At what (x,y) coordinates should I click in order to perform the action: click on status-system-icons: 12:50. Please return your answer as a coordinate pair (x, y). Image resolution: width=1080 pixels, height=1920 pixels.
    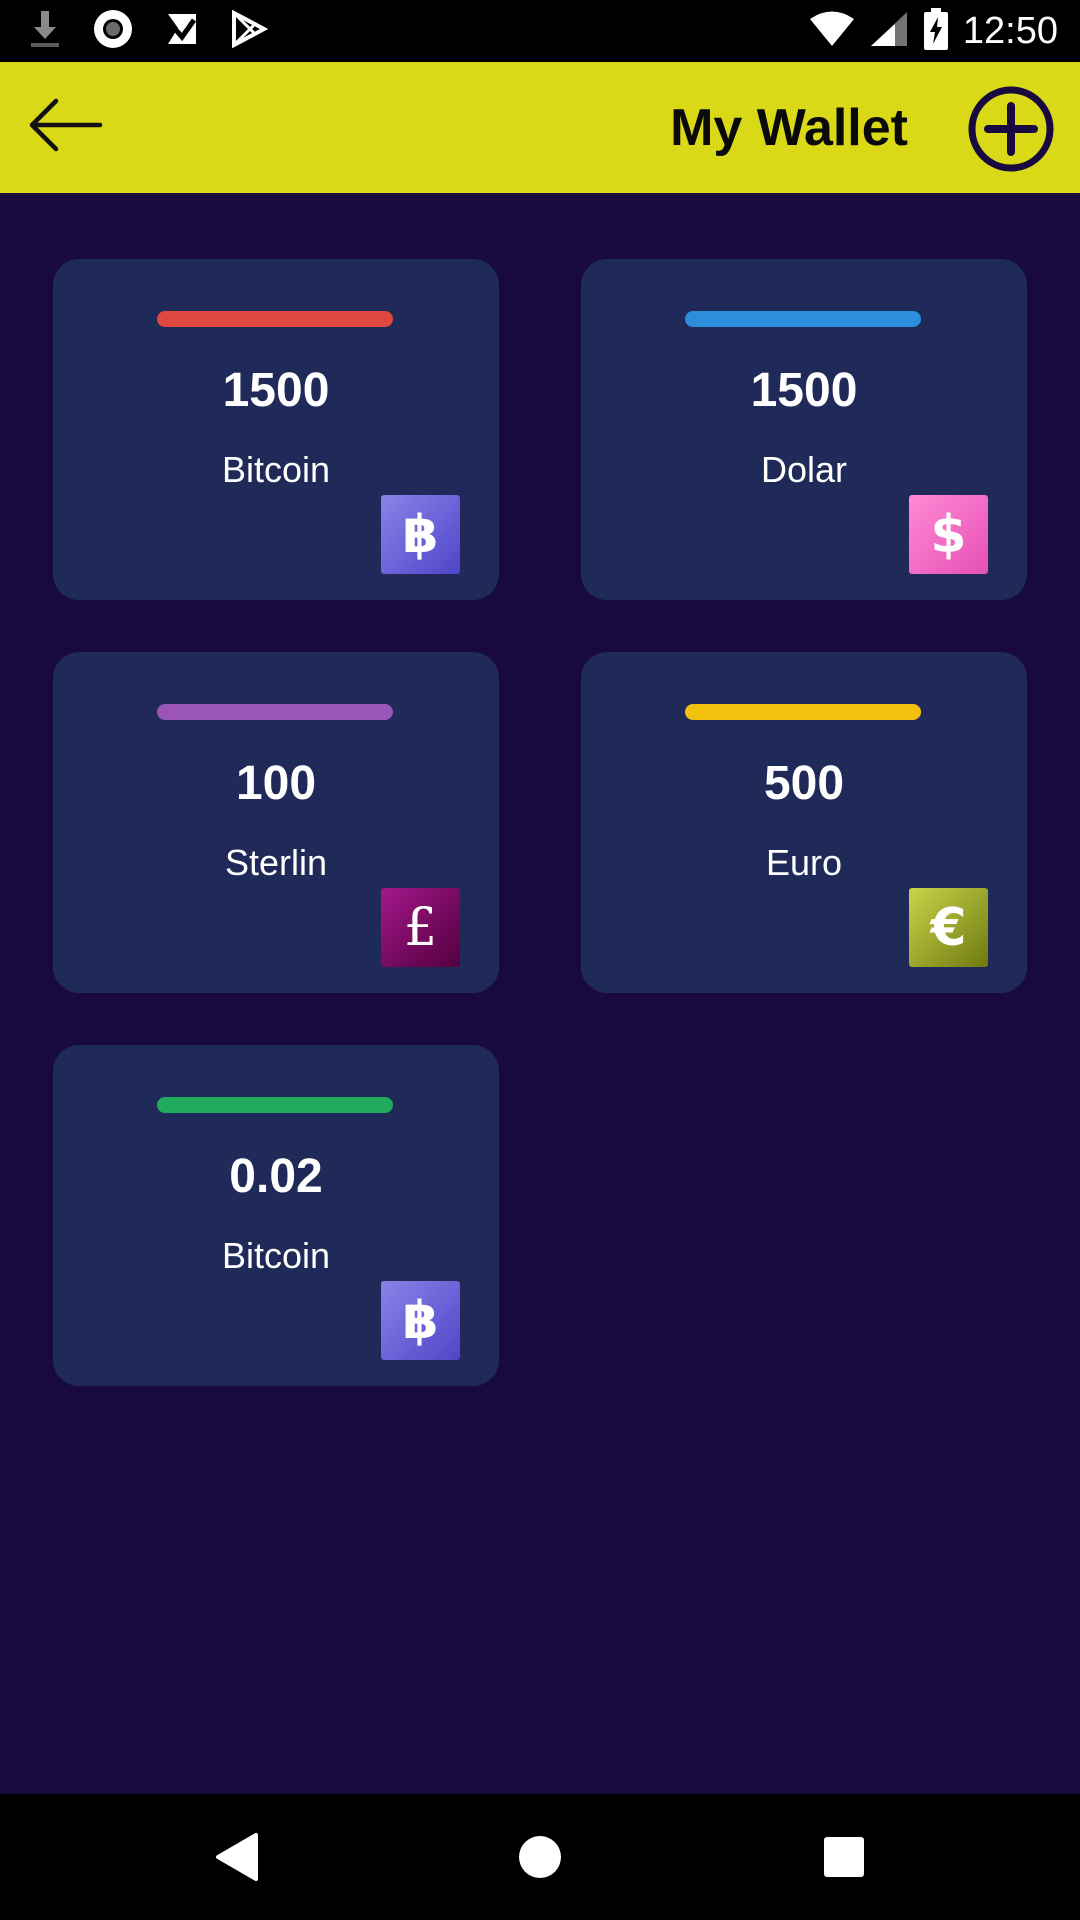
    Looking at the image, I should click on (933, 31).